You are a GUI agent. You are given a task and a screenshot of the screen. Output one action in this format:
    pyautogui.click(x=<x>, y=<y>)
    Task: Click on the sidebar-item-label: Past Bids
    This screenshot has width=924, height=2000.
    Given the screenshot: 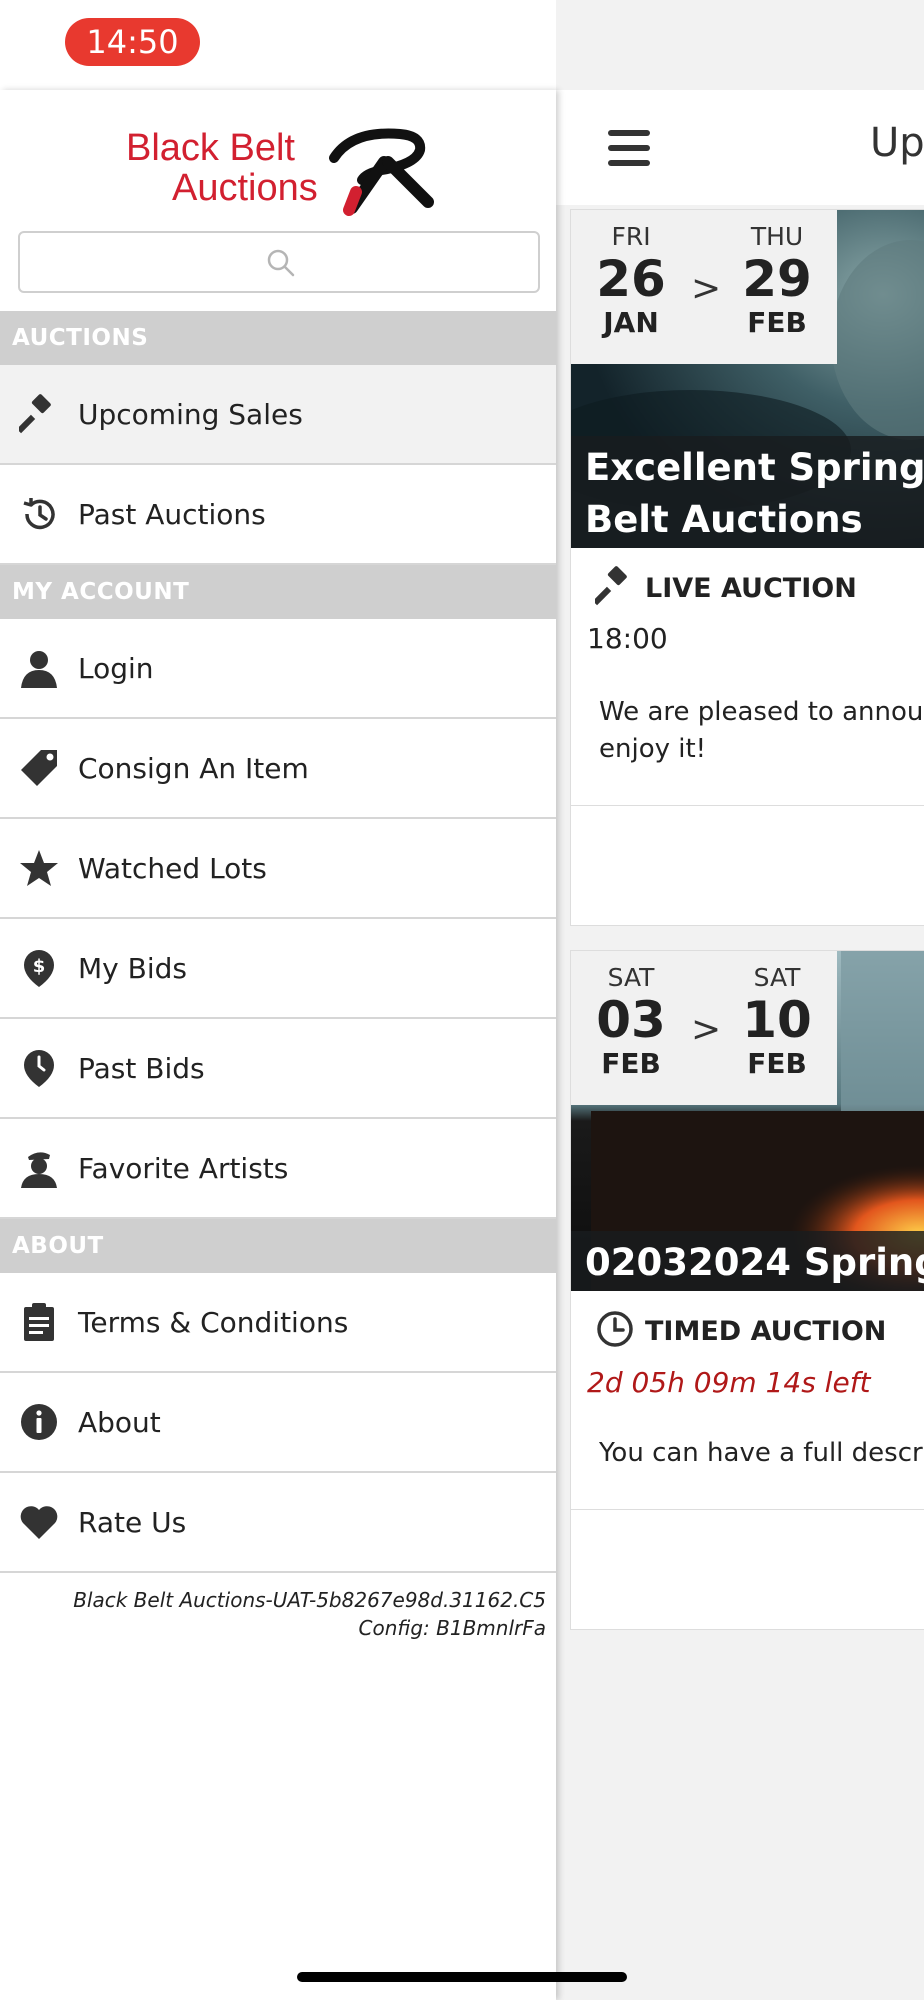 What is the action you would take?
    pyautogui.click(x=141, y=1068)
    